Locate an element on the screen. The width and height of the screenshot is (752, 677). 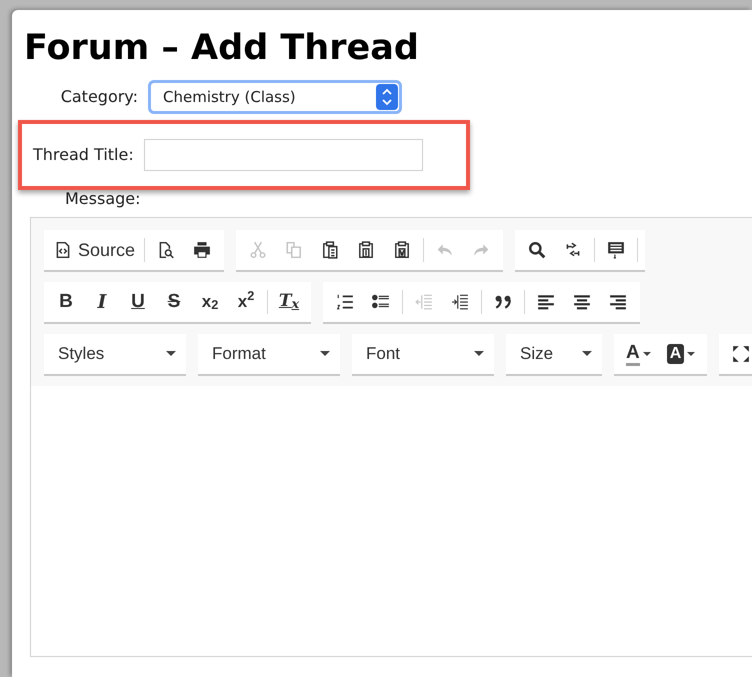
outdent-icon is located at coordinates (424, 302).